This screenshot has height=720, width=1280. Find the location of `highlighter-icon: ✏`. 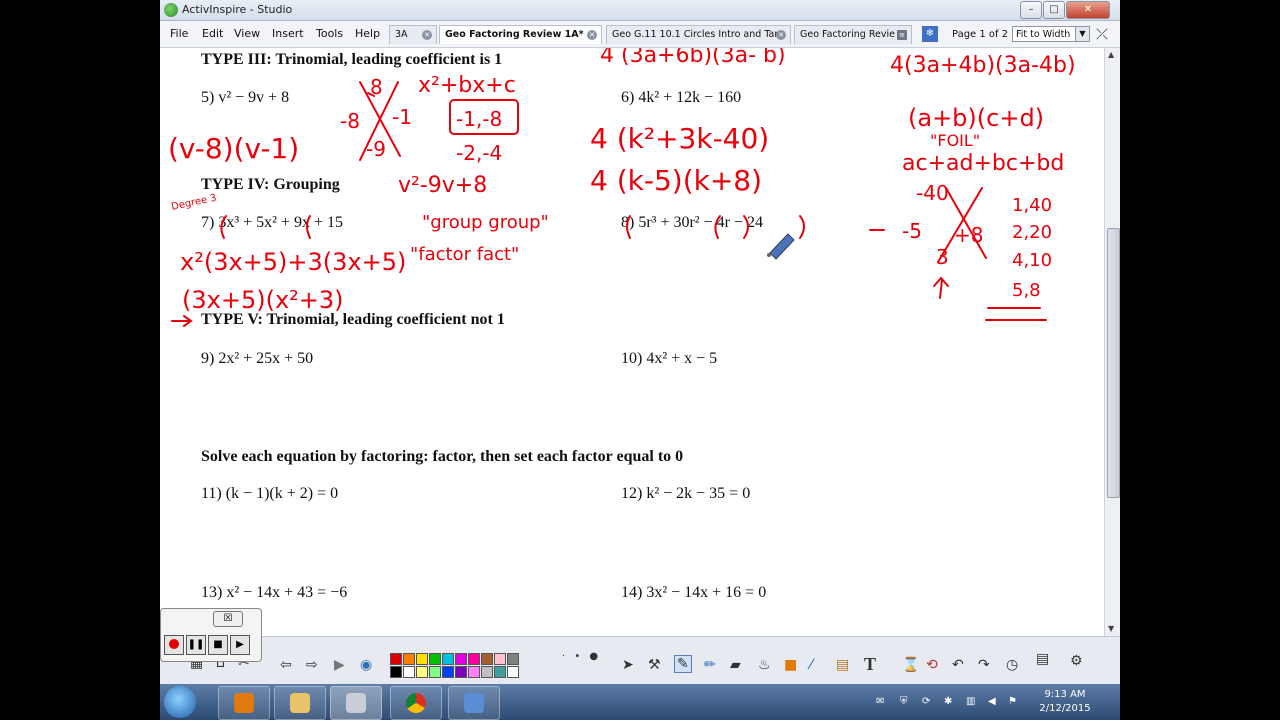

highlighter-icon: ✏ is located at coordinates (710, 665).